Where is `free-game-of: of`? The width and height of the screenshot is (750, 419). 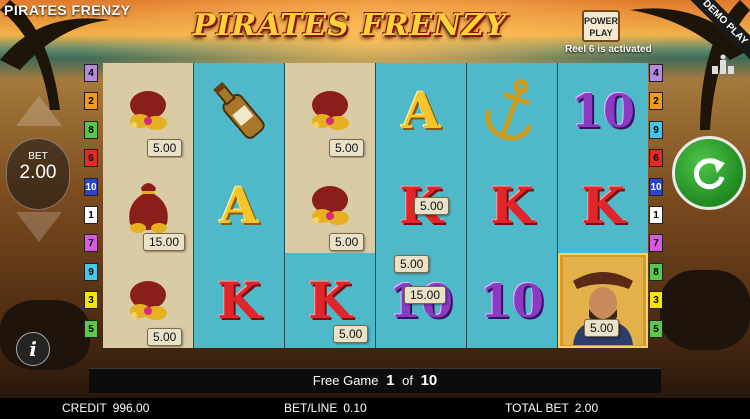 free-game-of: of is located at coordinates (407, 380).